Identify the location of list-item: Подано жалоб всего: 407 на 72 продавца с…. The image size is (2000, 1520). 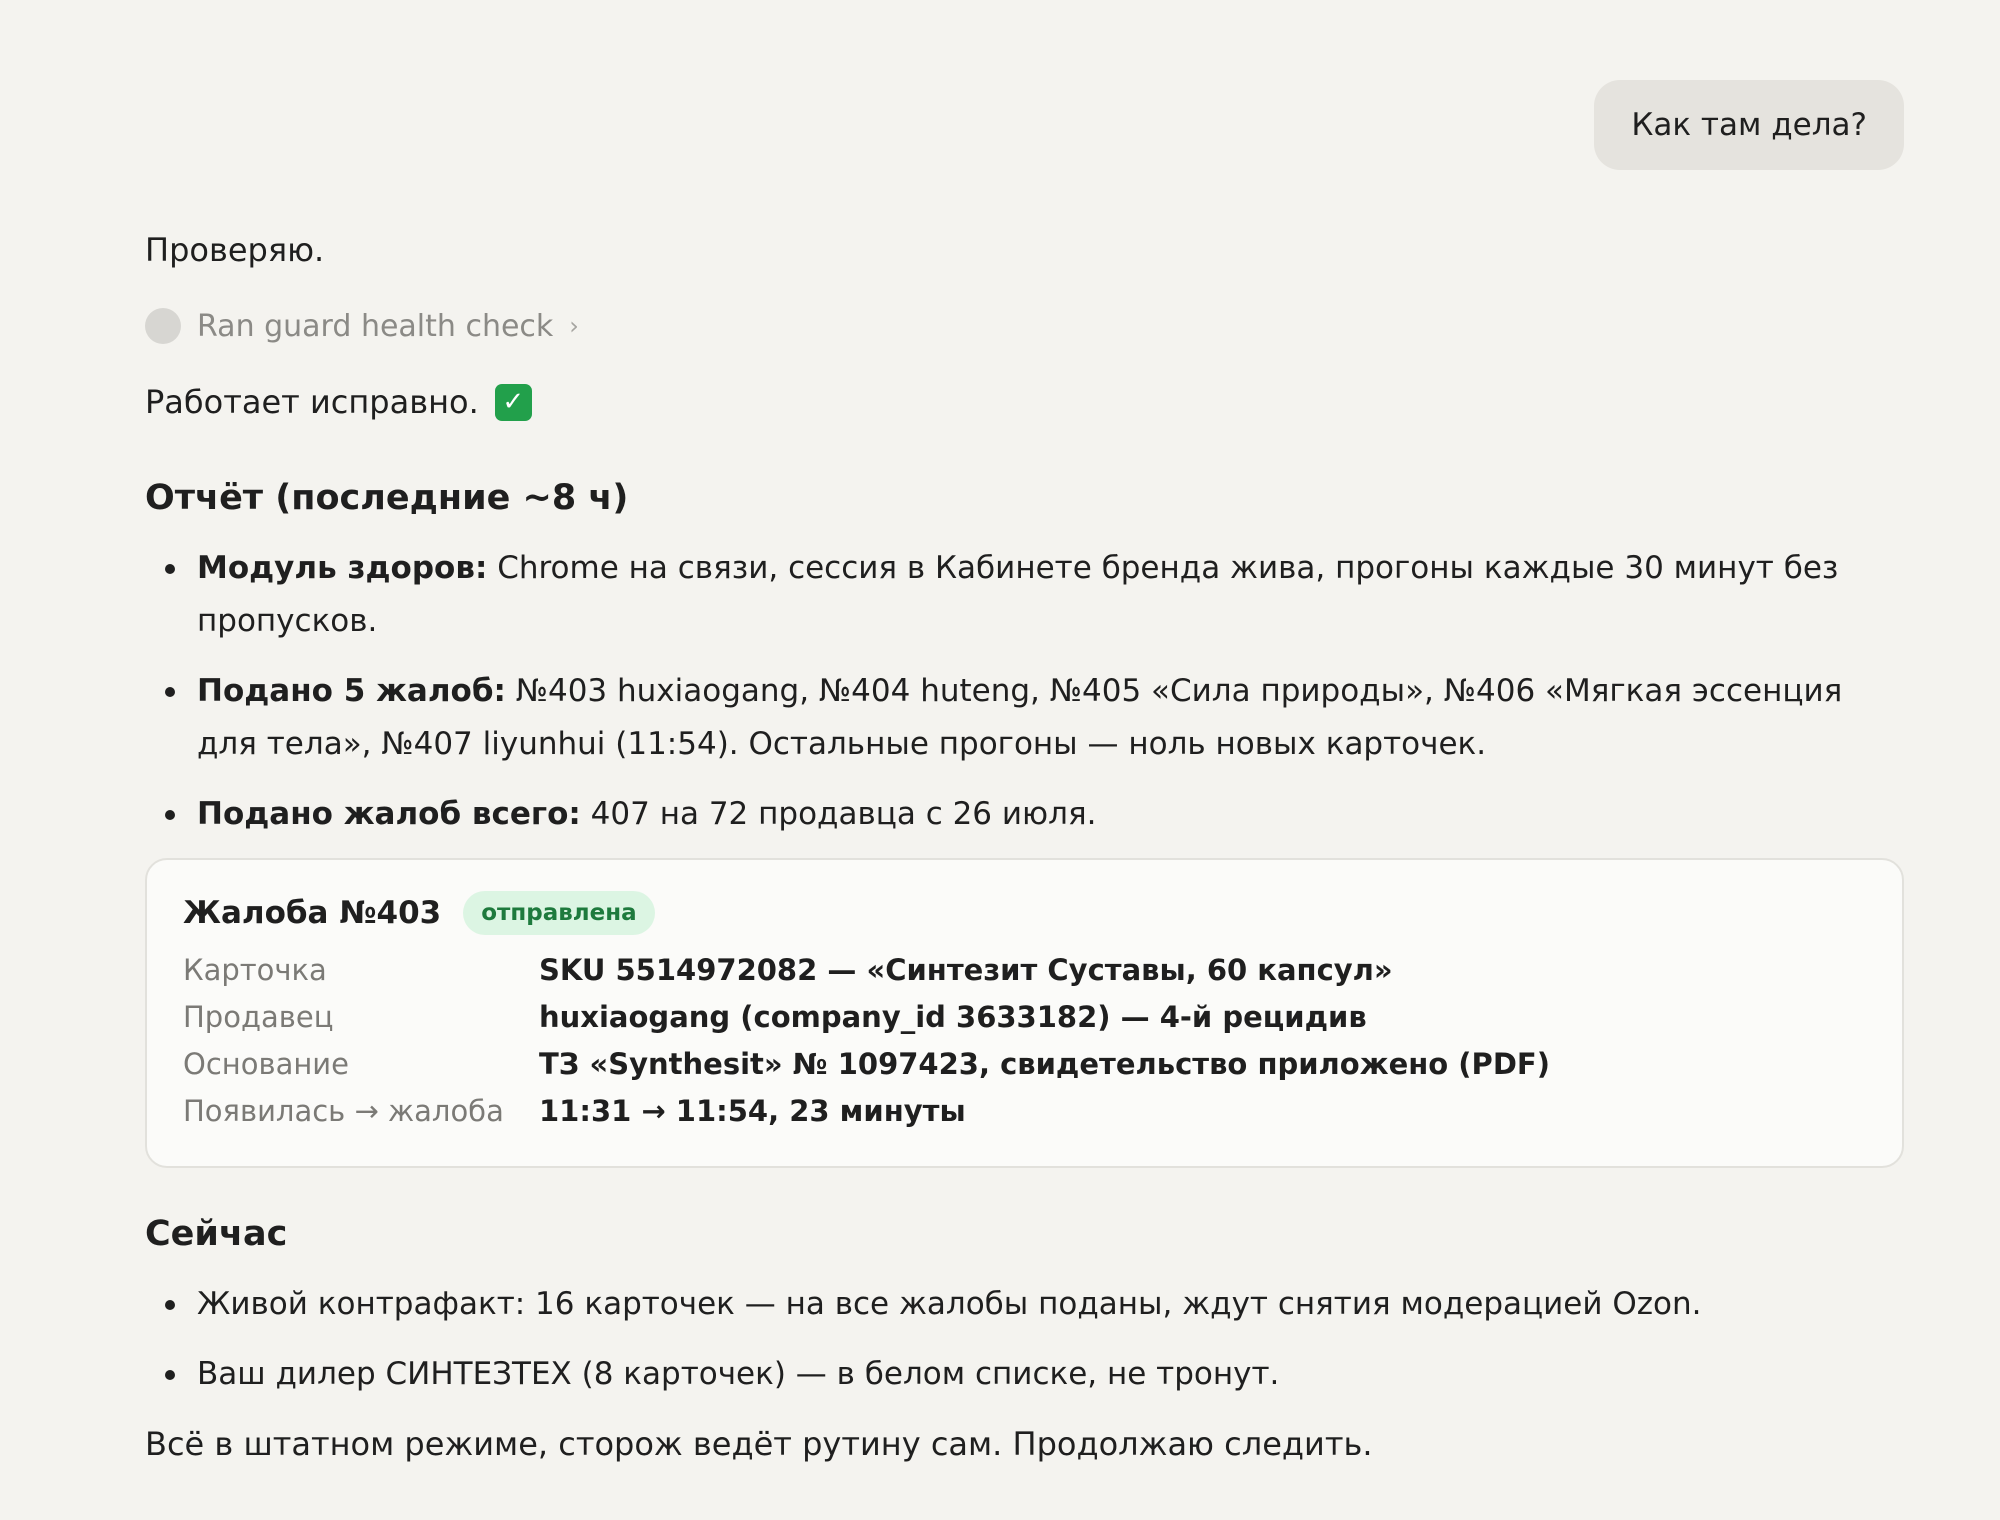
(1025, 814).